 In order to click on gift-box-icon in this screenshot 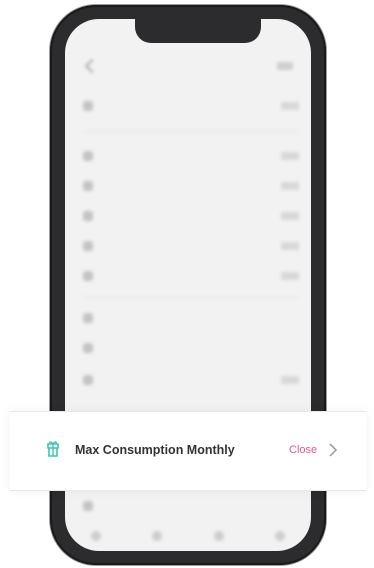, I will do `click(53, 449)`.